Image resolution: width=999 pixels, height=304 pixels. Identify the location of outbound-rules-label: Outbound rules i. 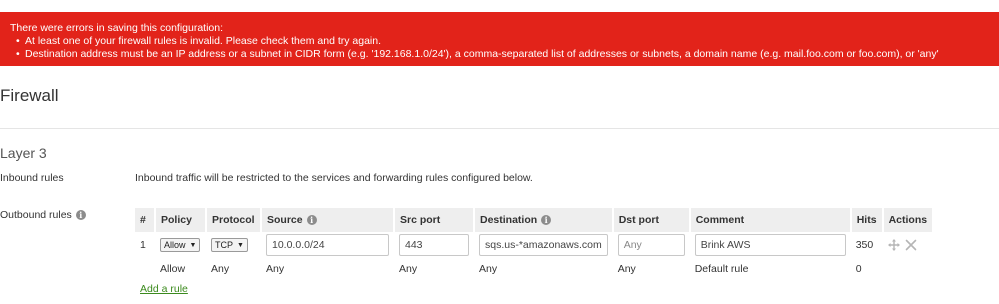
(43, 215).